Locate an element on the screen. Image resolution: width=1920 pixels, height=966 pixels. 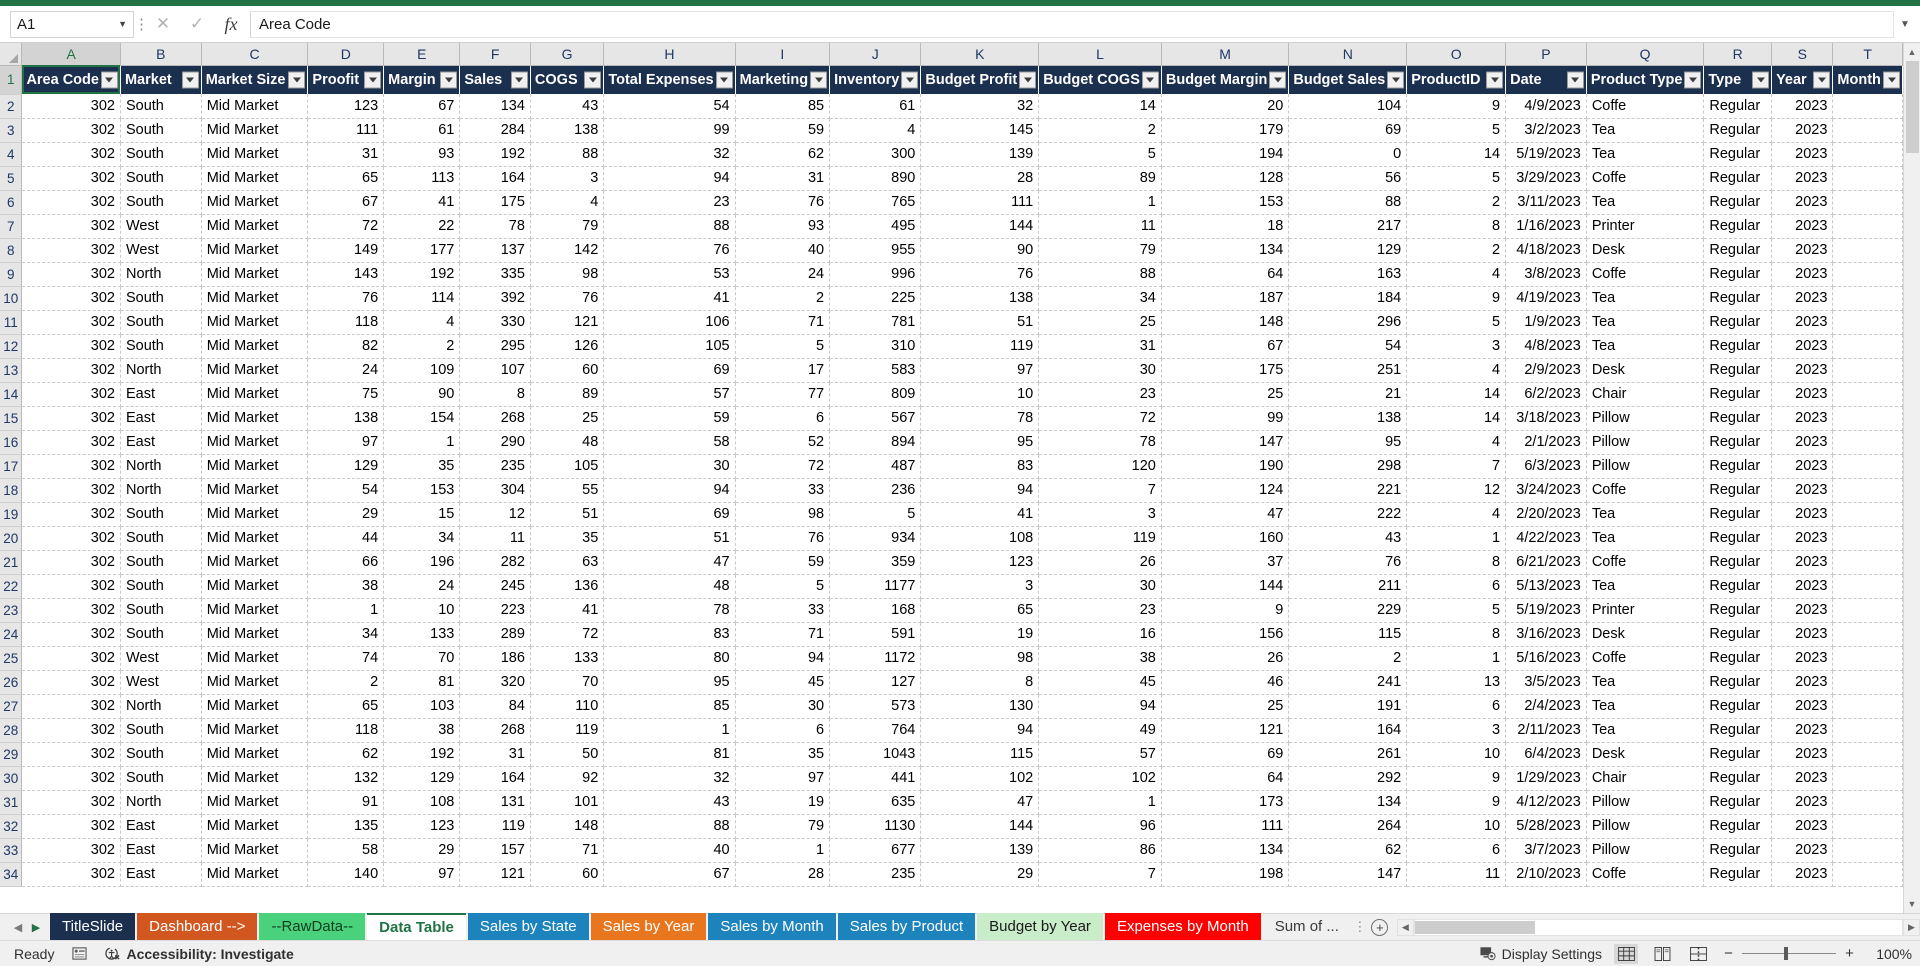
cell: 2/4/2023 is located at coordinates (1546, 706).